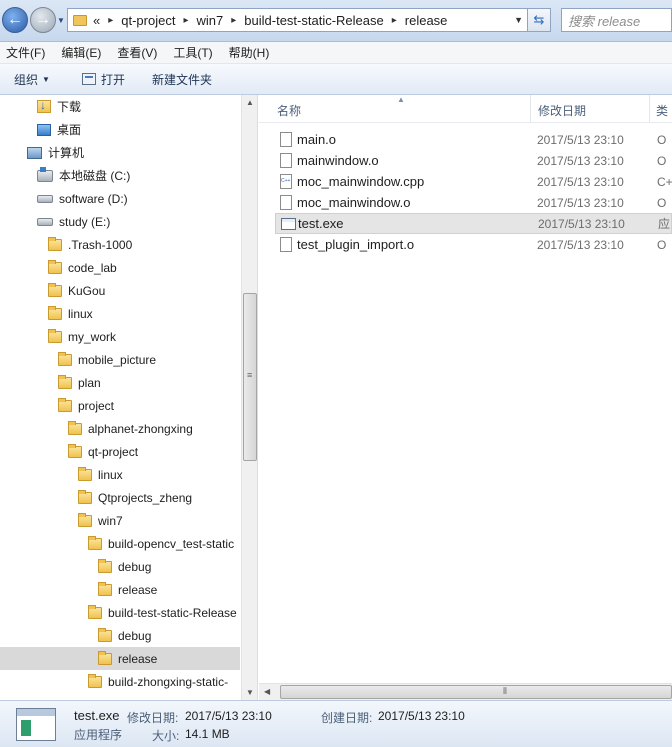 The height and width of the screenshot is (747, 672). Describe the element at coordinates (662, 110) in the screenshot. I see `column-type: 类` at that location.